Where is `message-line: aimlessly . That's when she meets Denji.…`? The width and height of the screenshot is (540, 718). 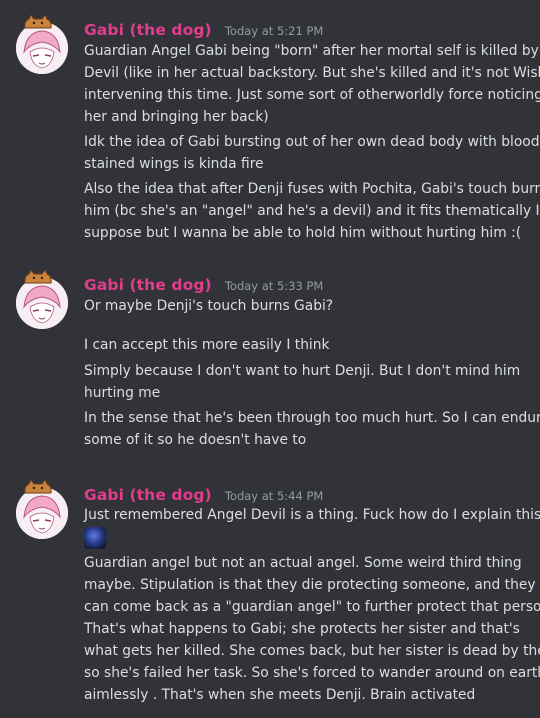 message-line: aimlessly . That's when she meets Denji.… is located at coordinates (280, 695).